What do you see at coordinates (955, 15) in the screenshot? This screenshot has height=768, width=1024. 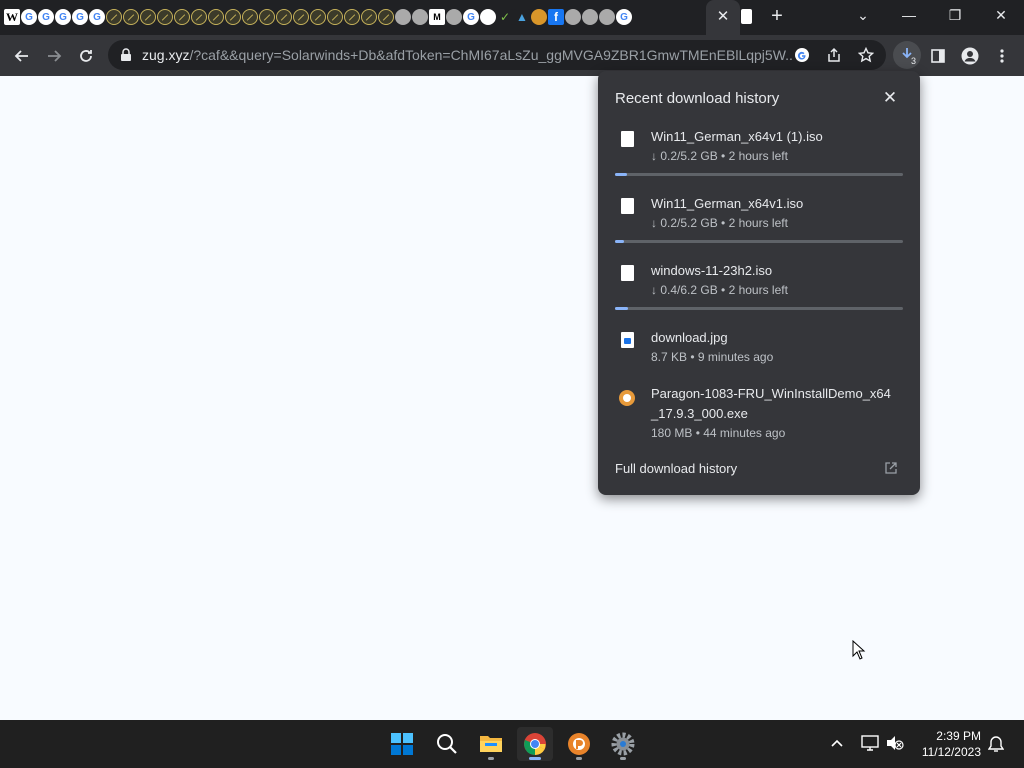 I see `maximize-button: ❐` at bounding box center [955, 15].